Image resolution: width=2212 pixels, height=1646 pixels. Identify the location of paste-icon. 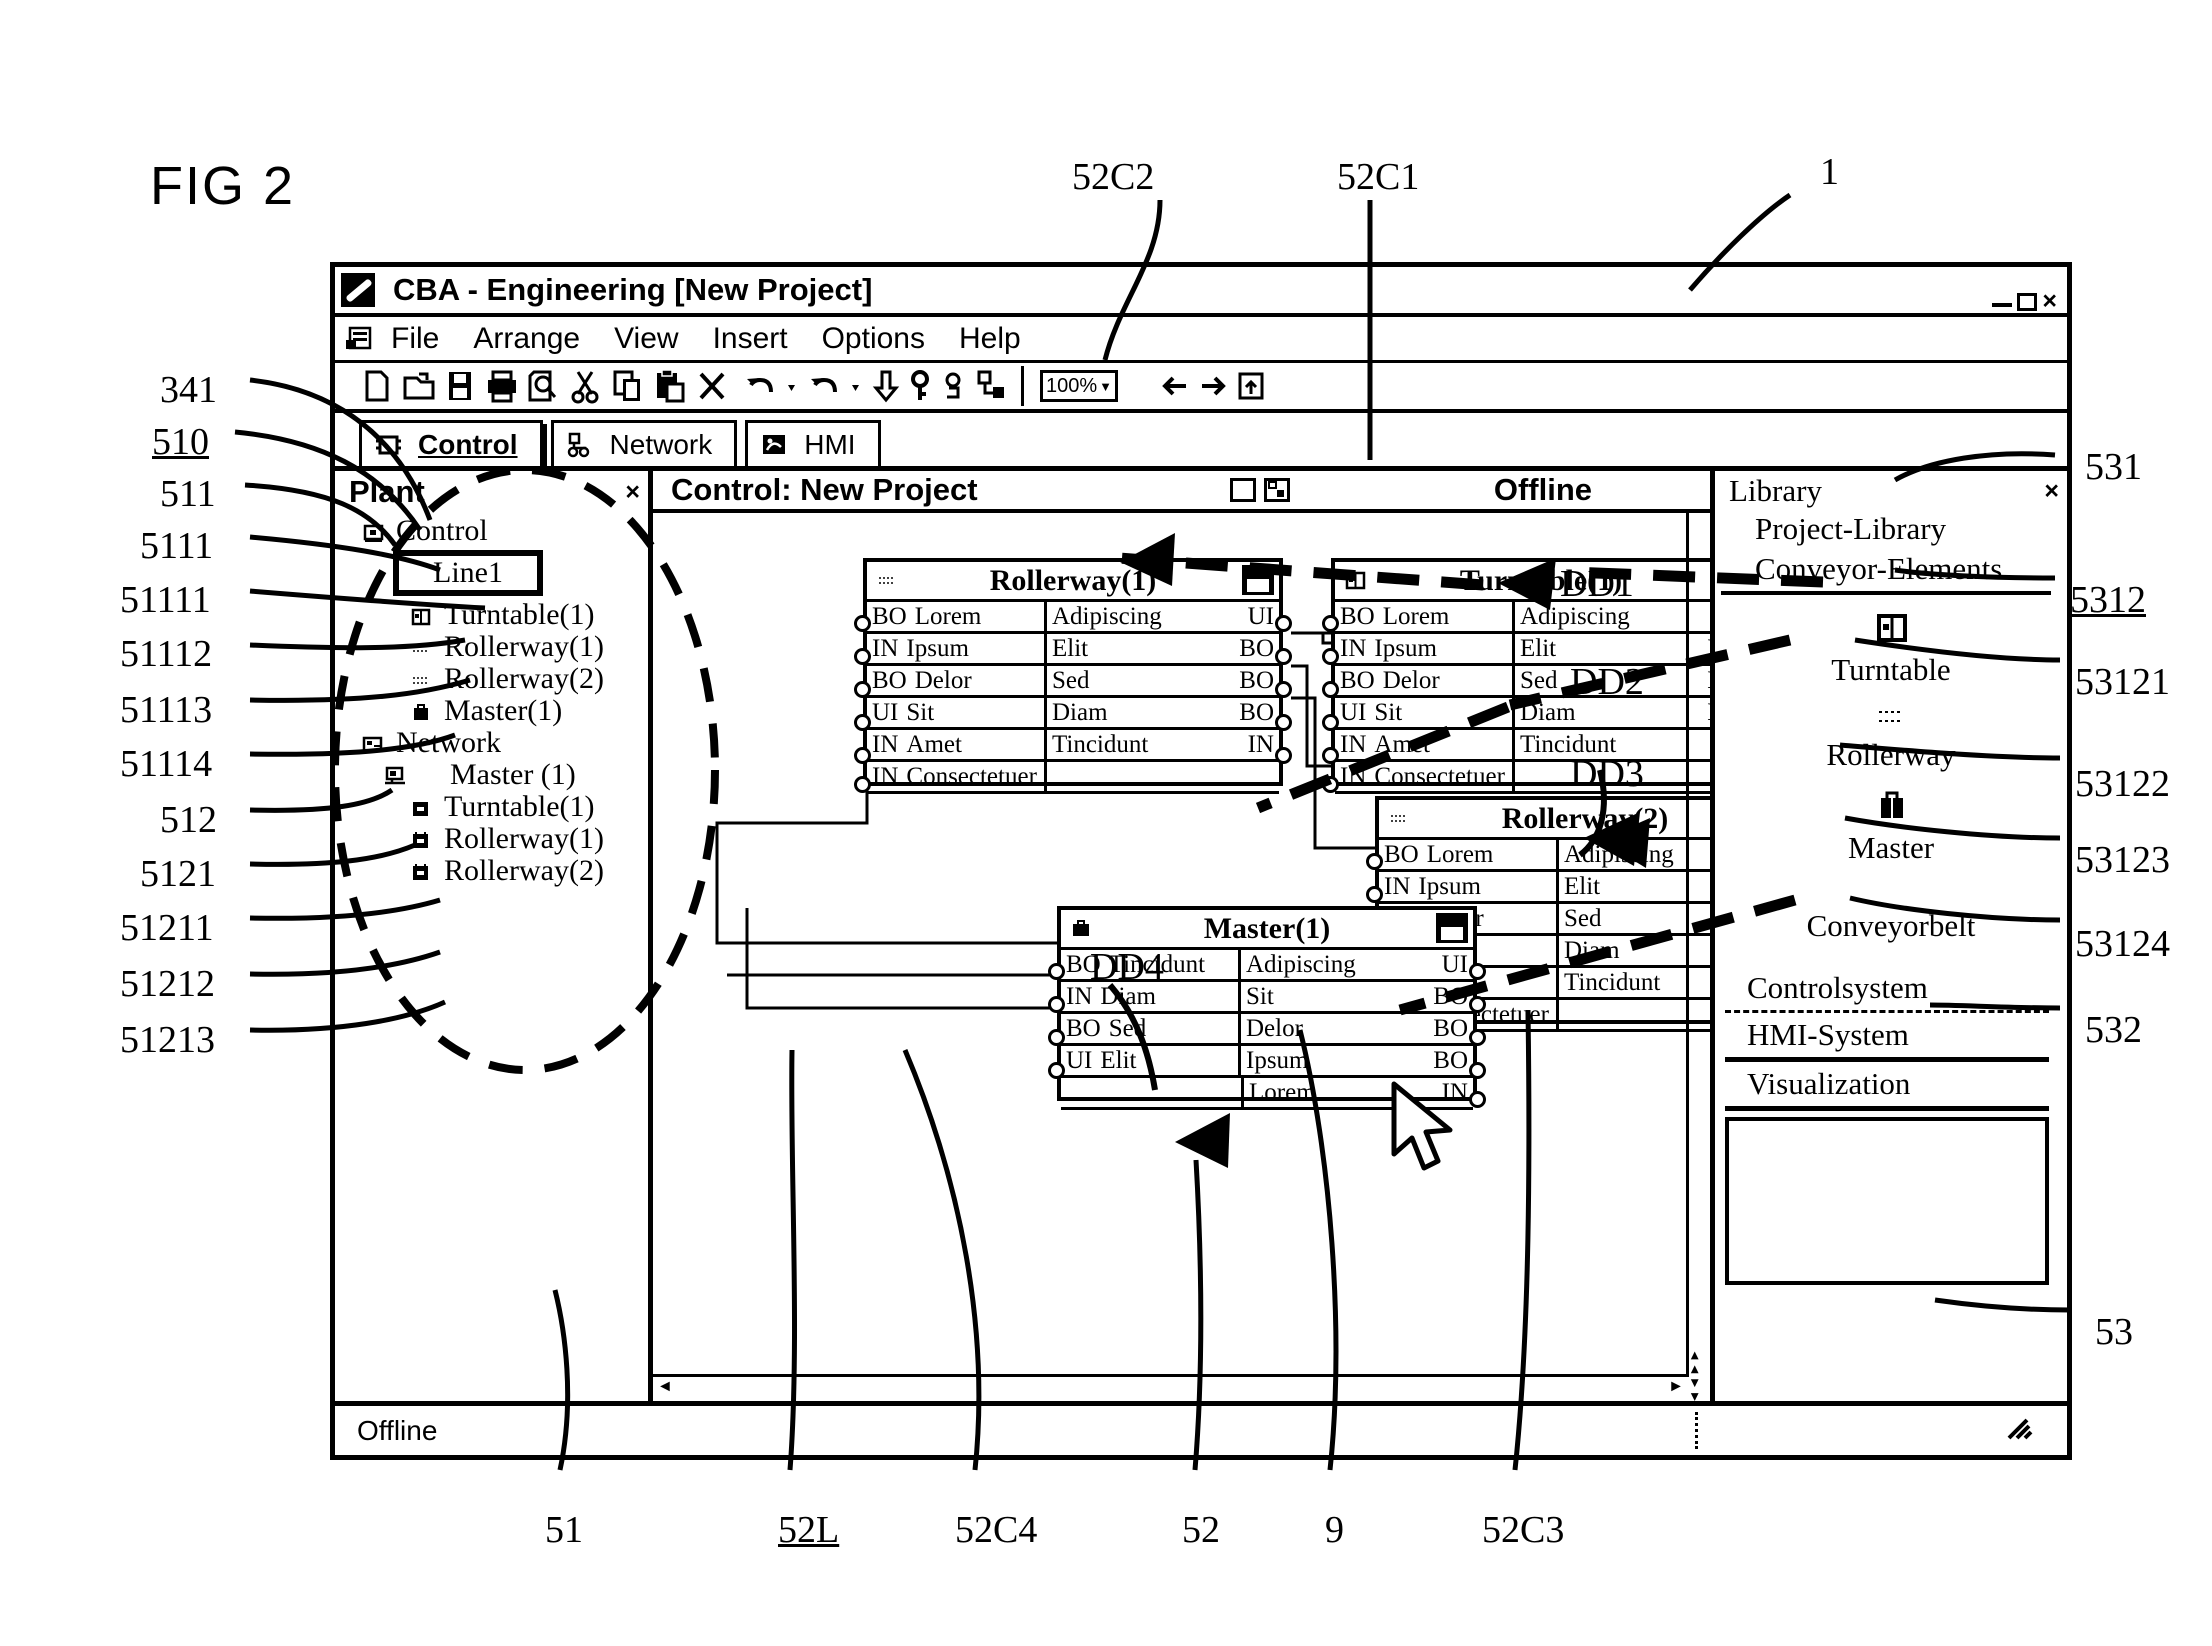
(670, 386).